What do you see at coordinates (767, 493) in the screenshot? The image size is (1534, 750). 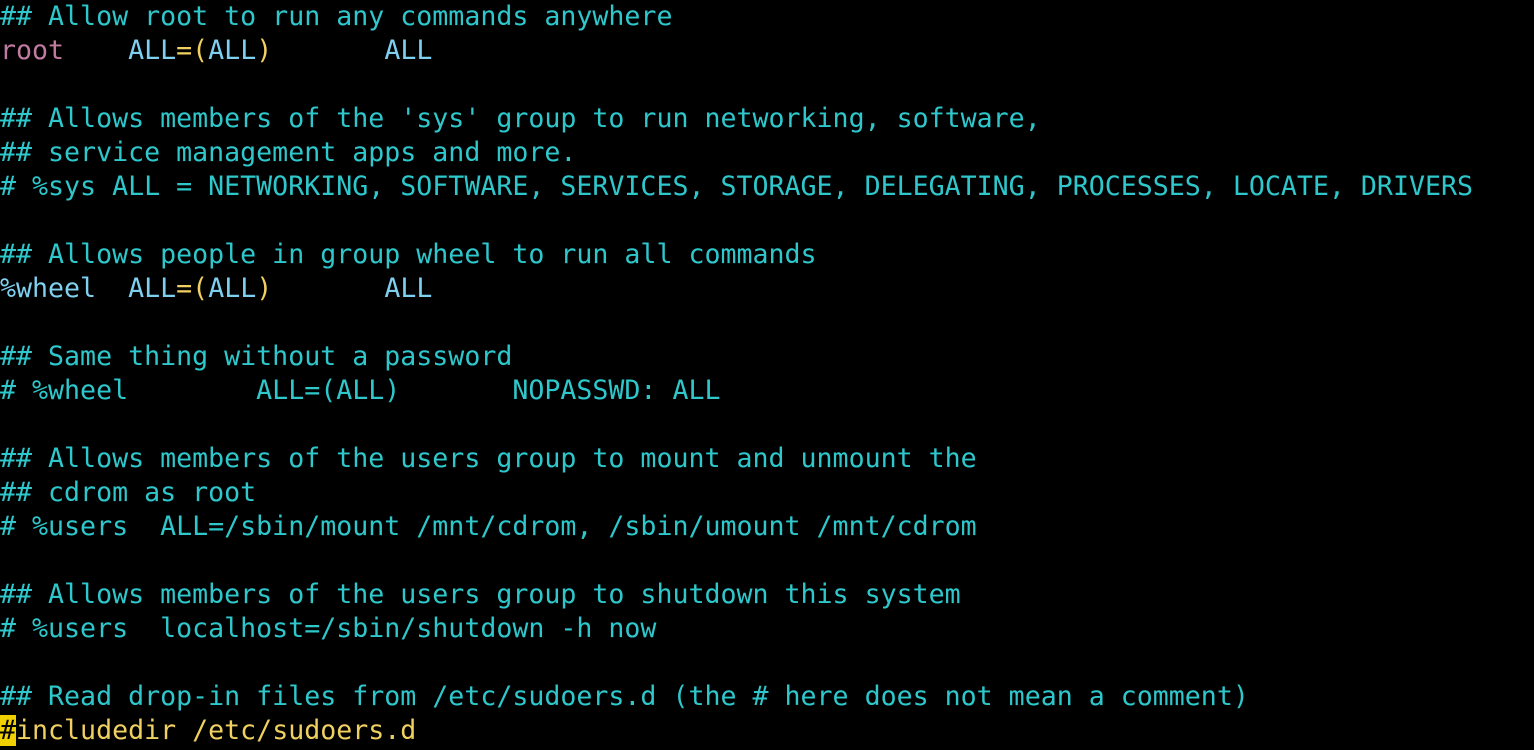 I see `editor-line: ## cdrom as root` at bounding box center [767, 493].